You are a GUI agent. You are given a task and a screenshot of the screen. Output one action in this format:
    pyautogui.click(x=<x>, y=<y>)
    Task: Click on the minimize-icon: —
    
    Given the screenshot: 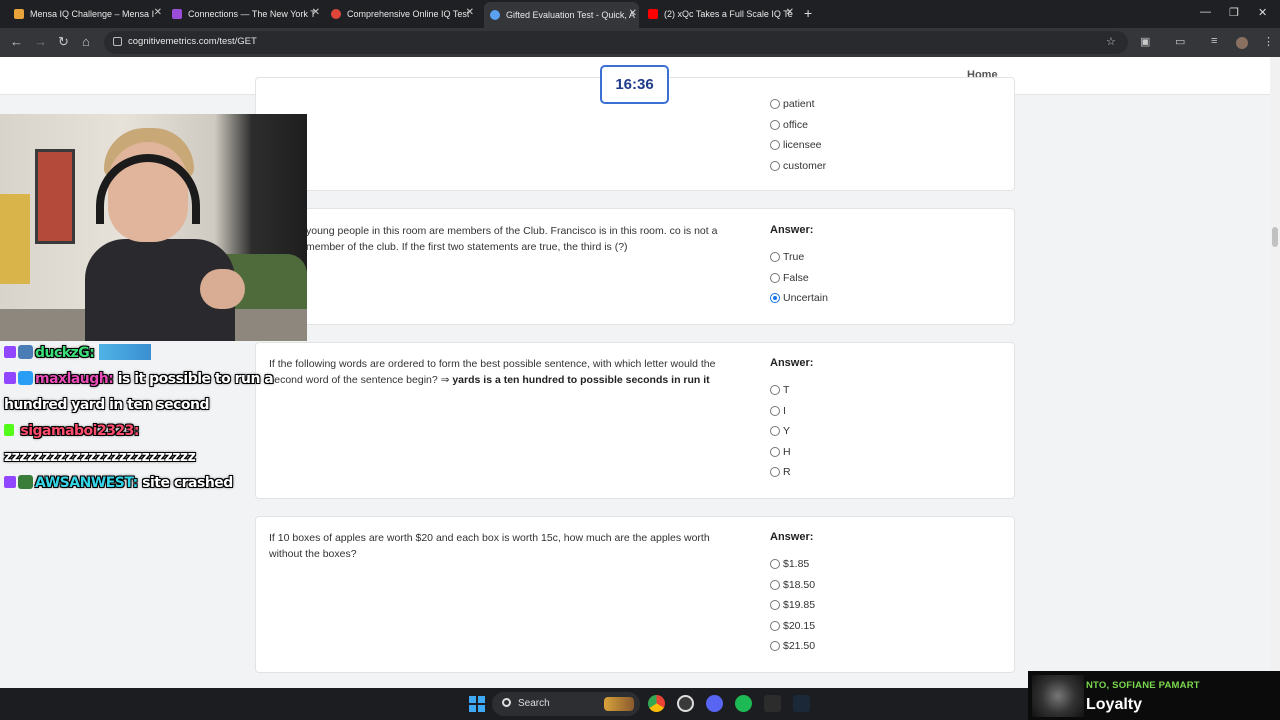 What is the action you would take?
    pyautogui.click(x=1205, y=12)
    